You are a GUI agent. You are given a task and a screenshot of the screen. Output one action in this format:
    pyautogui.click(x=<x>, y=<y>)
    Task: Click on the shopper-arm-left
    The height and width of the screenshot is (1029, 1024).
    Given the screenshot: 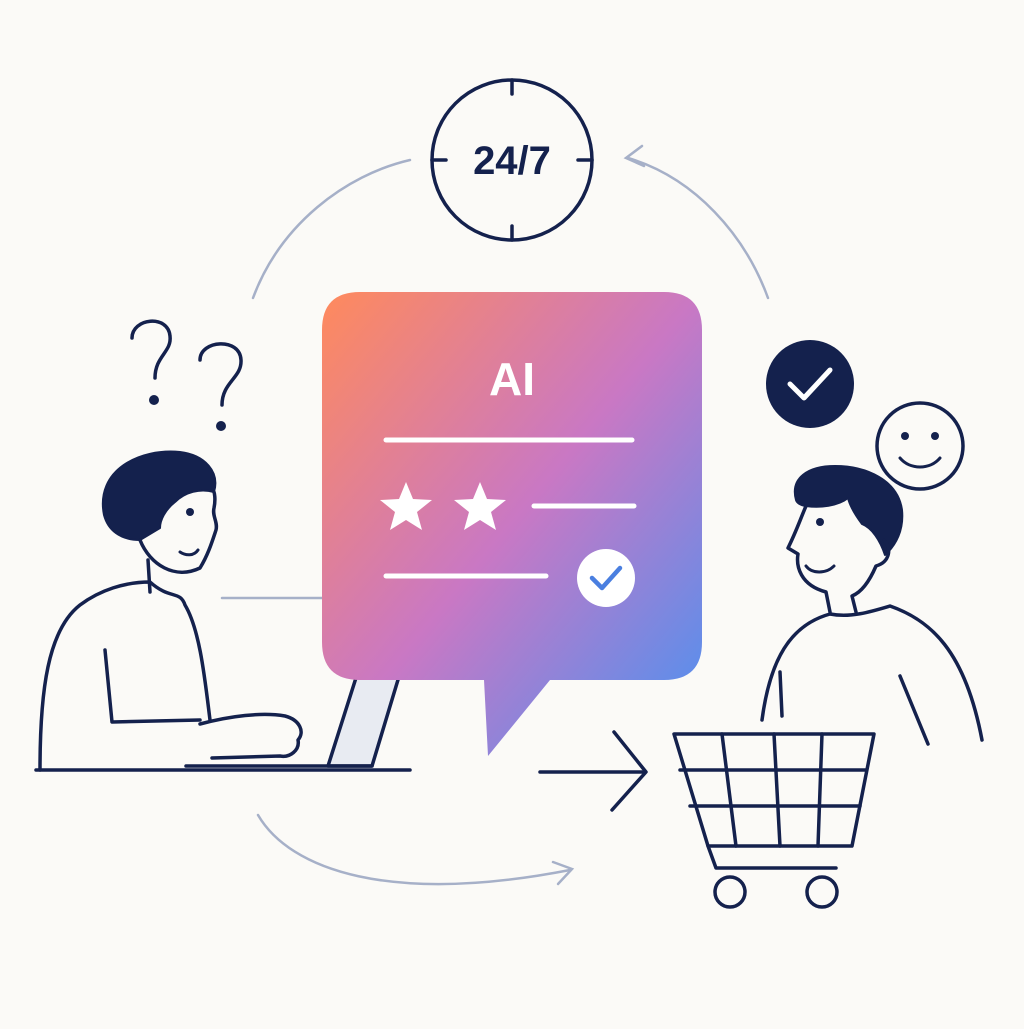 What is the action you would take?
    pyautogui.click(x=781, y=694)
    